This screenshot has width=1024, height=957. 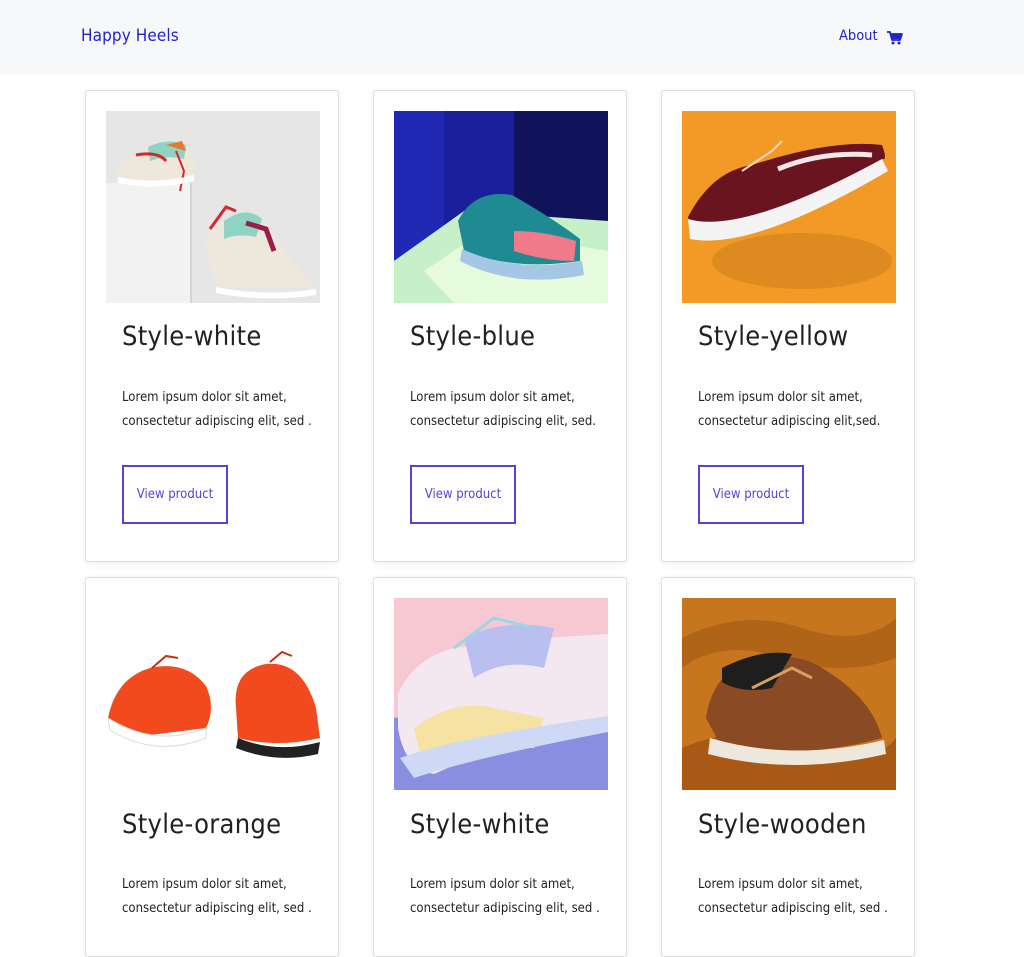 What do you see at coordinates (503, 421) in the screenshot?
I see `description-line: consectetur adipiscing elit, sed.` at bounding box center [503, 421].